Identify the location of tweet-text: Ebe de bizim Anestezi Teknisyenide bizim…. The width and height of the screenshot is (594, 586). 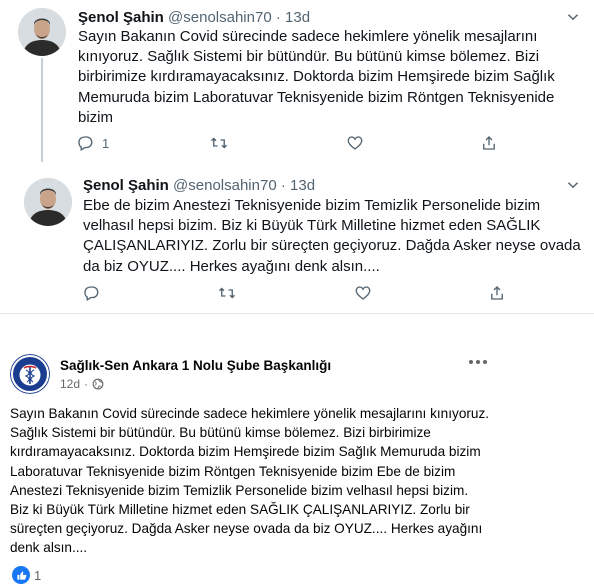
(332, 236).